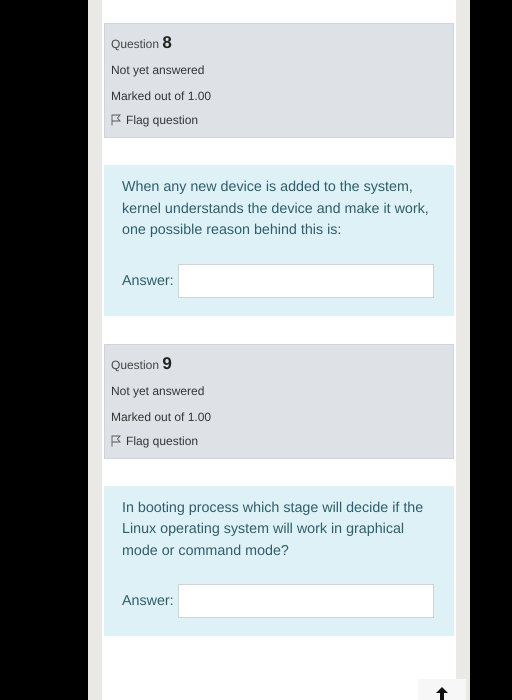  What do you see at coordinates (276, 209) in the screenshot?
I see `question-text: When any new device is added to the system, kernel understands the device and make it work, one possible reason behind this is:` at bounding box center [276, 209].